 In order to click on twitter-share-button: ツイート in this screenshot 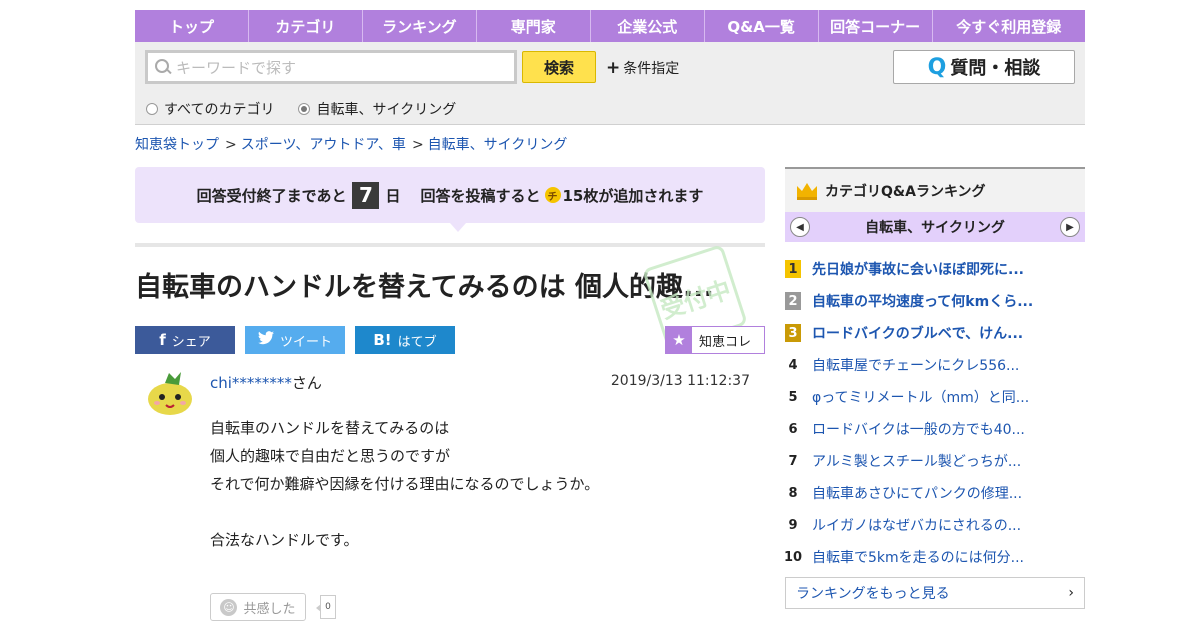, I will do `click(295, 340)`.